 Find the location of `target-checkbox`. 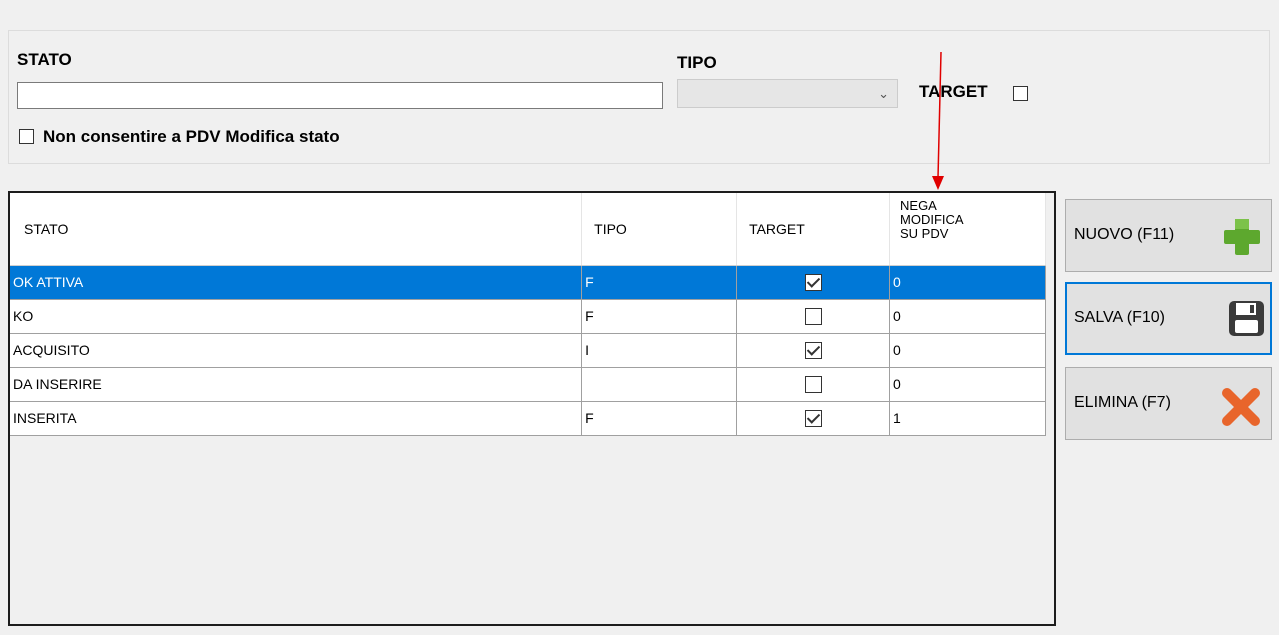

target-checkbox is located at coordinates (1020, 93).